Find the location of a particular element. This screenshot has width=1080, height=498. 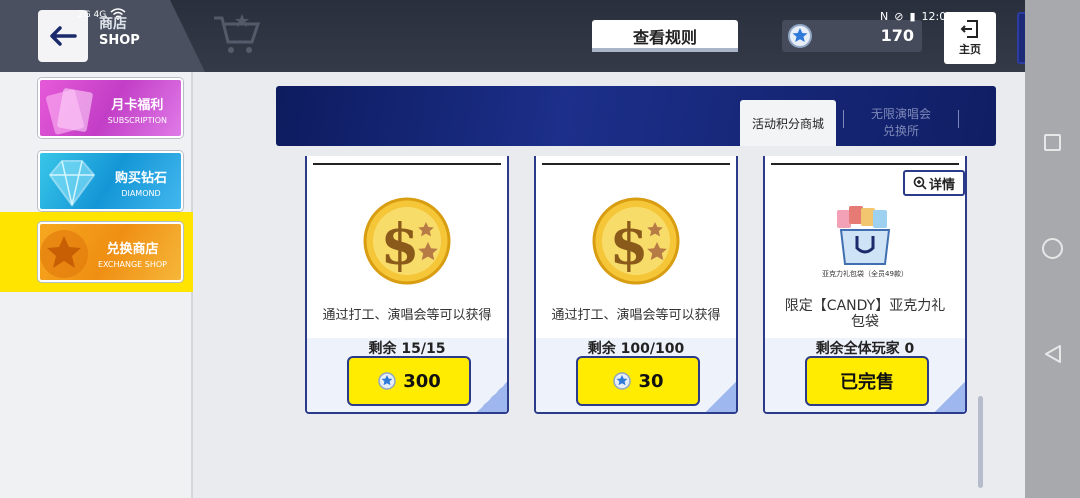

nfc-icon: N is located at coordinates (884, 16).